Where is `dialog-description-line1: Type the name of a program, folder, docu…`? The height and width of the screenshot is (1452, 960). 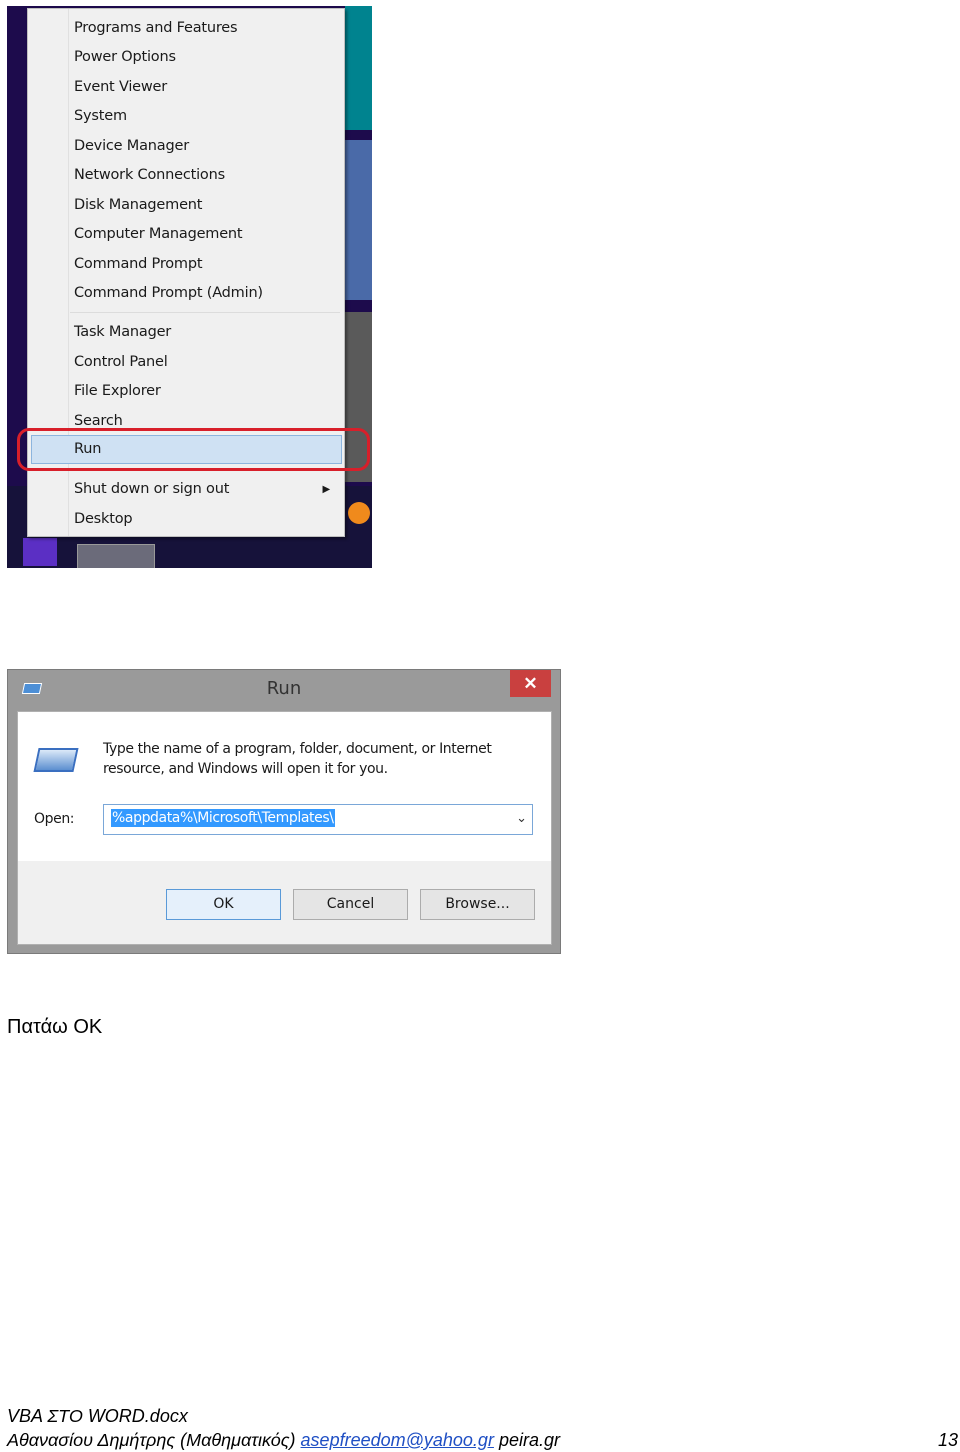 dialog-description-line1: Type the name of a program, folder, docu… is located at coordinates (297, 749).